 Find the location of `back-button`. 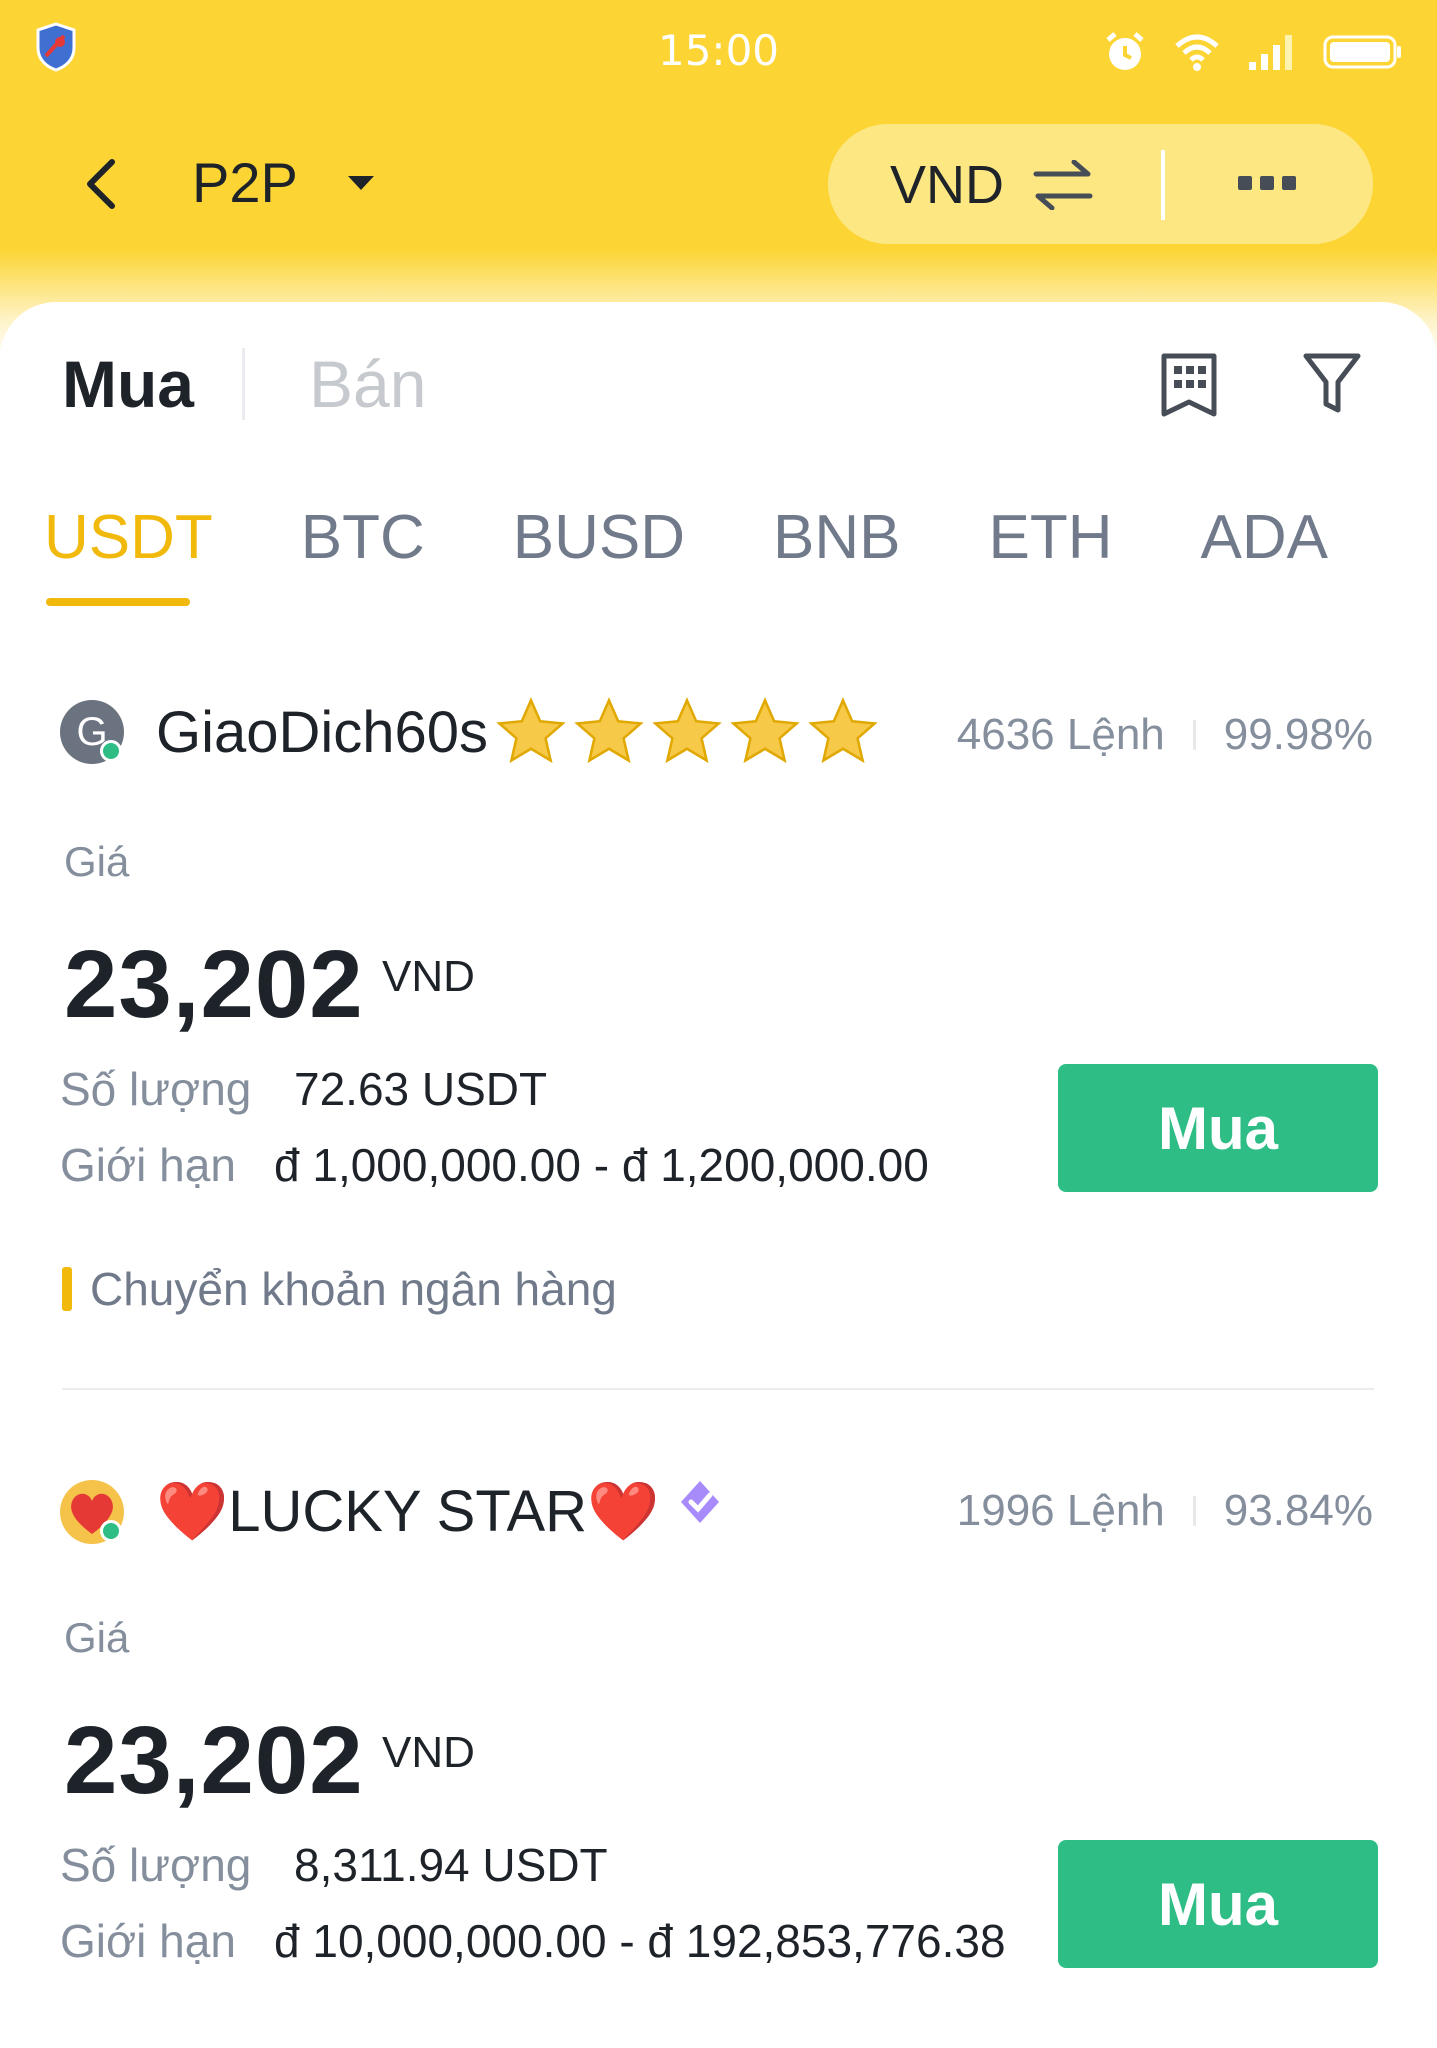

back-button is located at coordinates (100, 184).